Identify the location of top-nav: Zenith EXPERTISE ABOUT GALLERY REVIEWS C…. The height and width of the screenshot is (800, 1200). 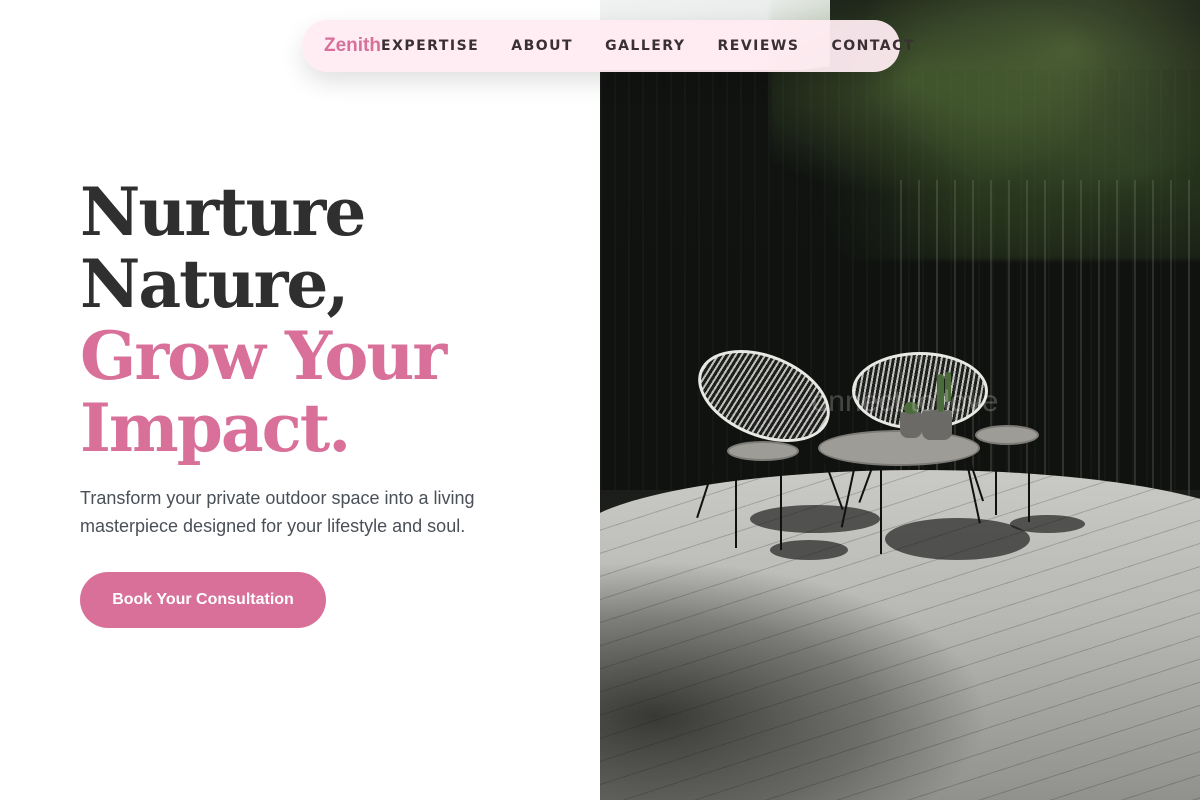
(607, 46).